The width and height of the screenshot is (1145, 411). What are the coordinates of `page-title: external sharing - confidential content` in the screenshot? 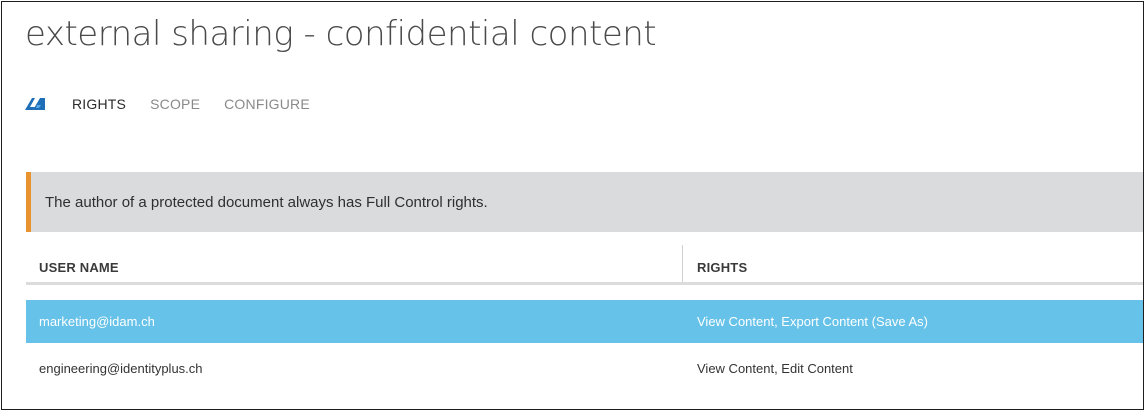 It's located at (341, 34).